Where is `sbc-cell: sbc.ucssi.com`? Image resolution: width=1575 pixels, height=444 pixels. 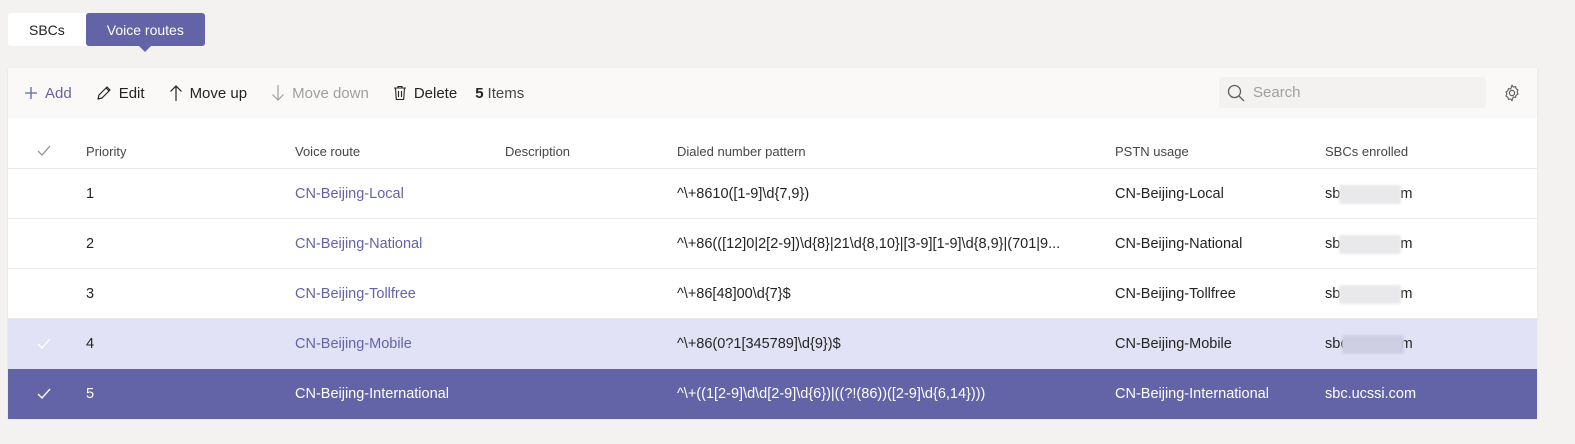 sbc-cell: sbc.ucssi.com is located at coordinates (1371, 393).